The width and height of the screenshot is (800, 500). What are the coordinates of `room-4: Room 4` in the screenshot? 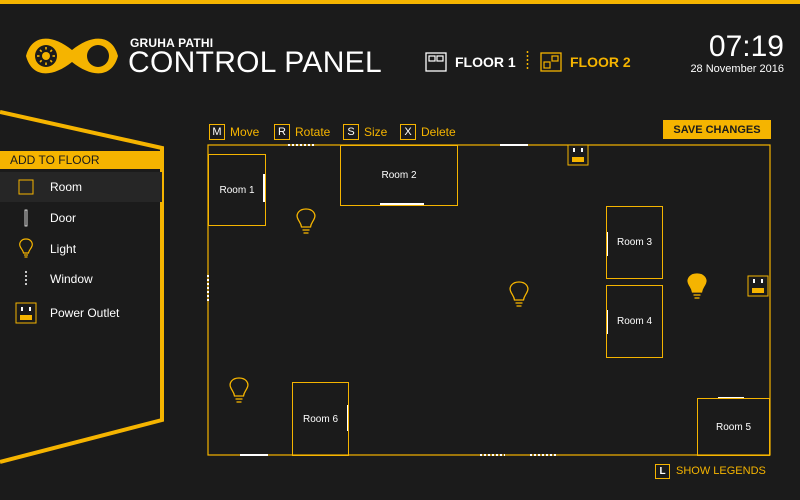 It's located at (634, 321).